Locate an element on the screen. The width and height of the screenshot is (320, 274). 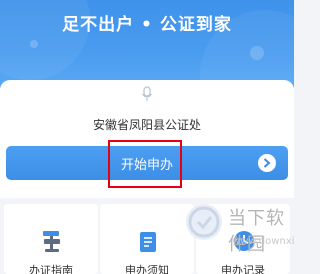
guide-icon is located at coordinates (51, 241).